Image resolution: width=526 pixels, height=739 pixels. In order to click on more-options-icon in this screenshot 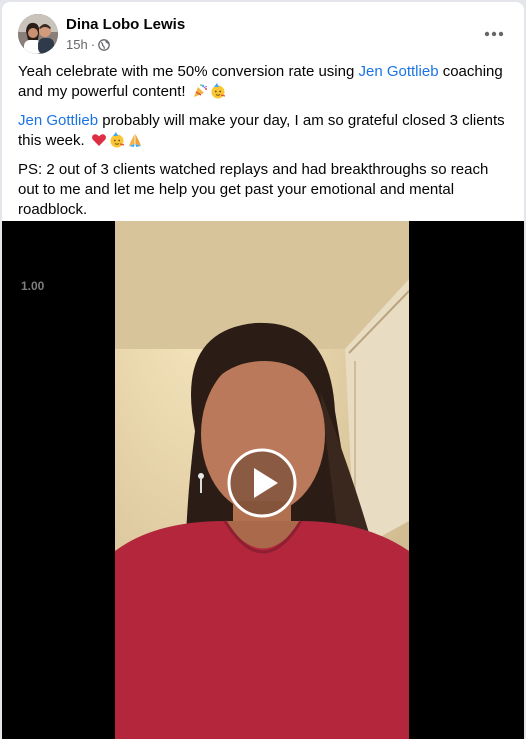, I will do `click(494, 34)`.